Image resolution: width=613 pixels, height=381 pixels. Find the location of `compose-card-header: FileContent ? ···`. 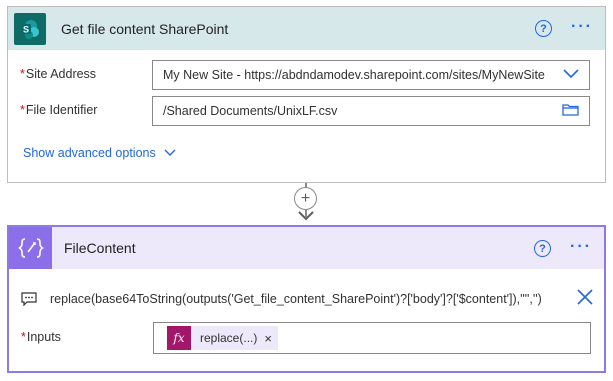

compose-card-header: FileContent ? ··· is located at coordinates (306, 248).